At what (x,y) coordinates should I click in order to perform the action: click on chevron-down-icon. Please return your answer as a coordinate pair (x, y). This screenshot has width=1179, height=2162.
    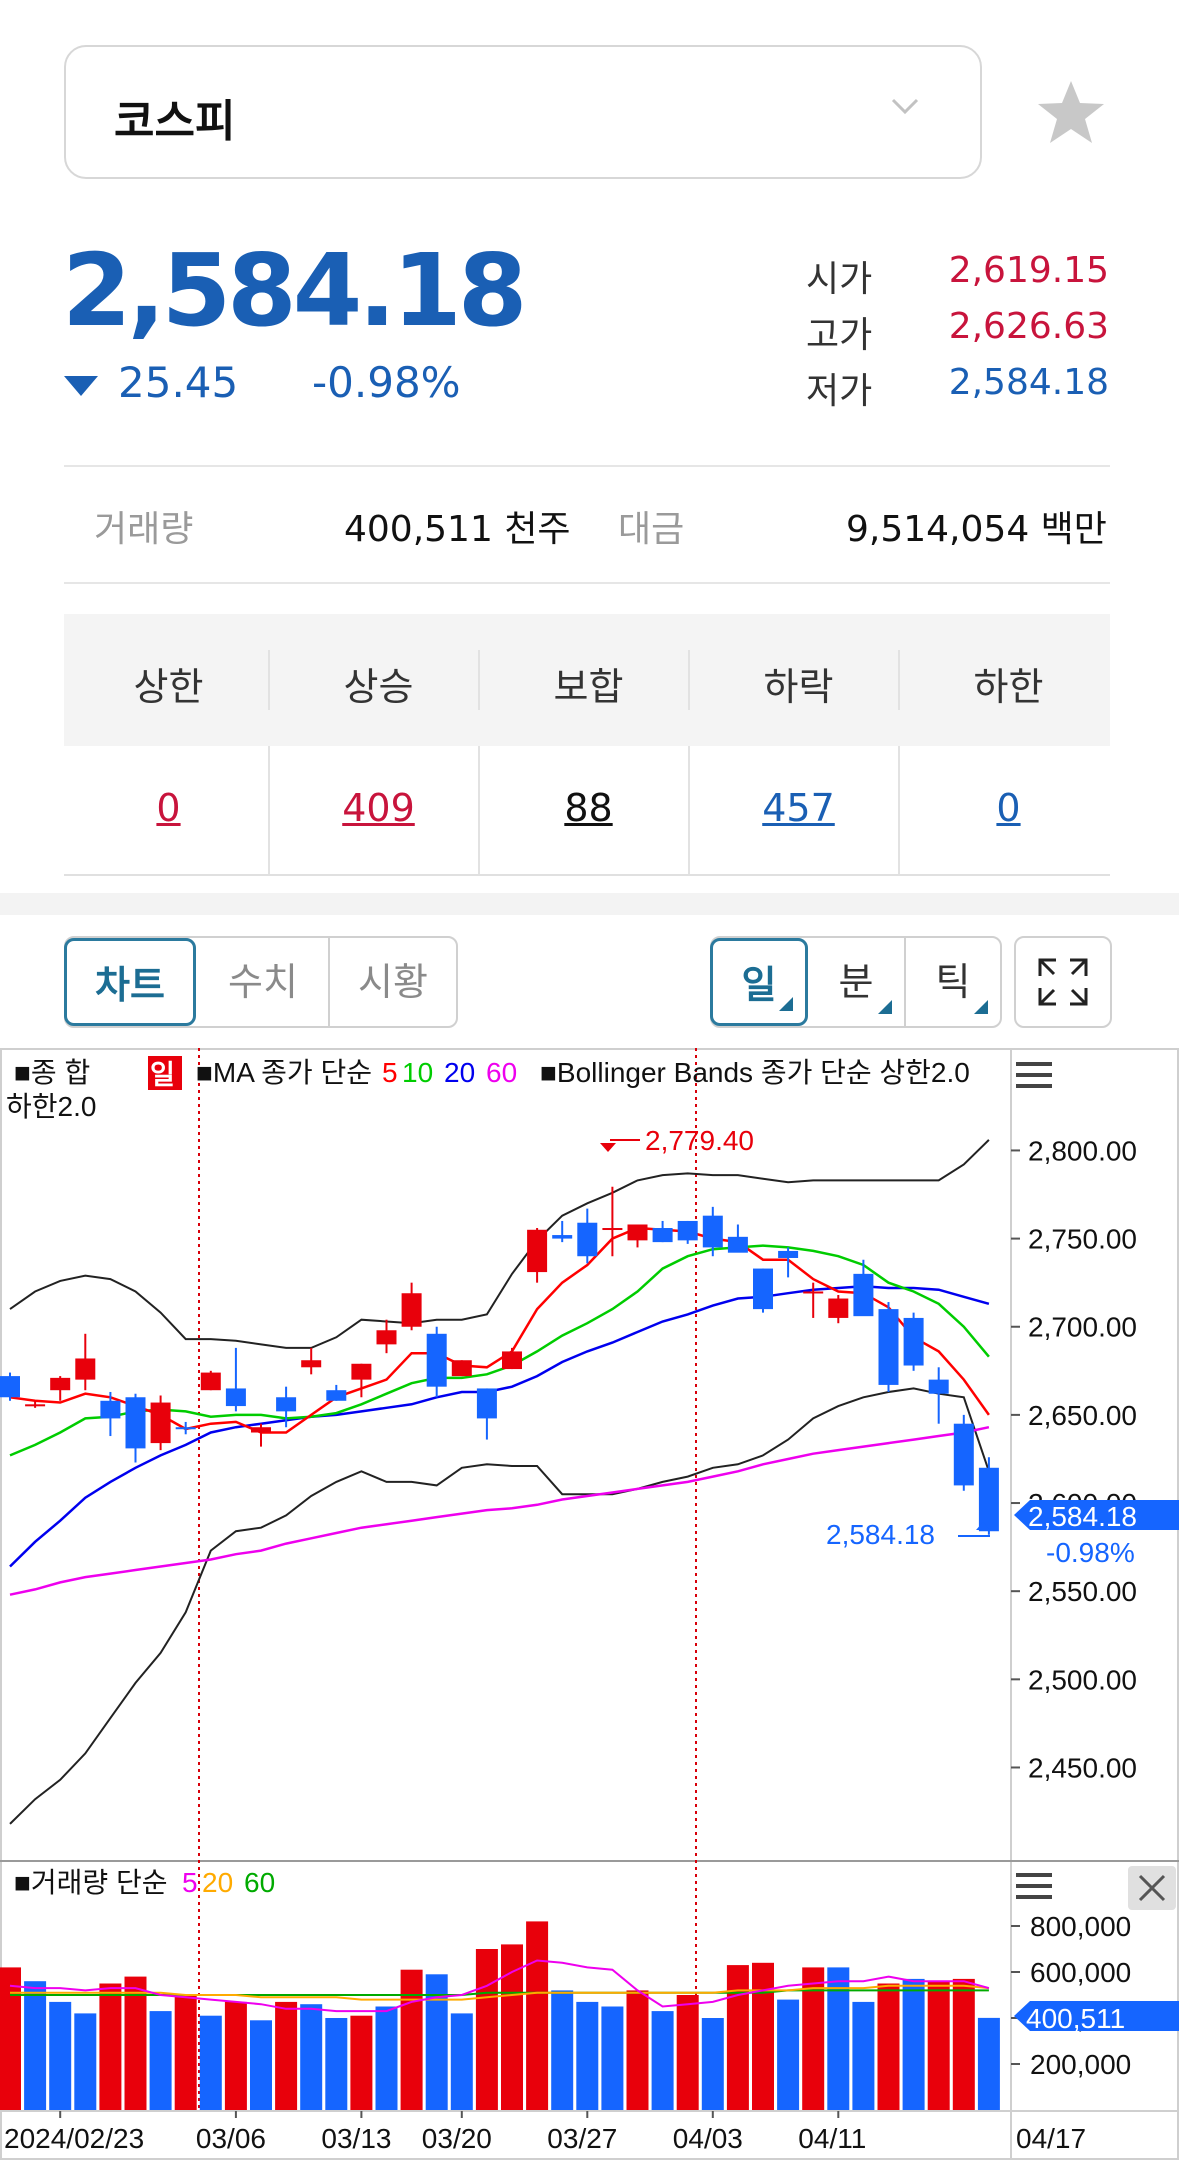
    Looking at the image, I should click on (905, 106).